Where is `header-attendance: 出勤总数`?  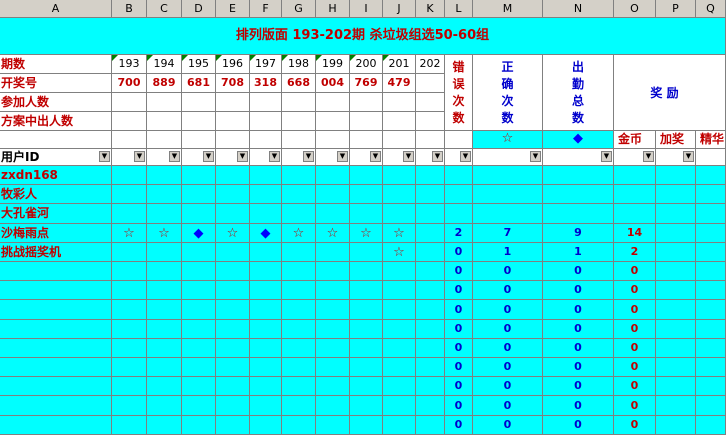 header-attendance: 出勤总数 is located at coordinates (578, 93).